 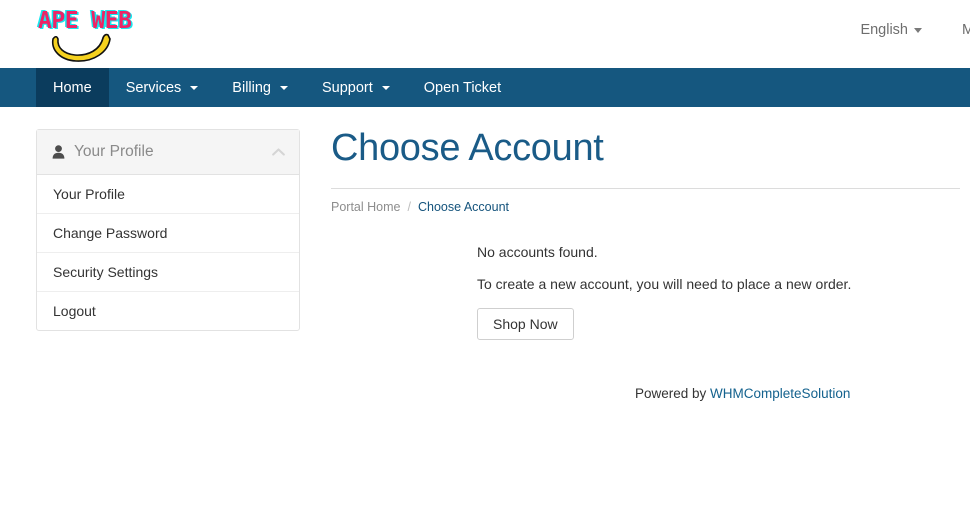 I want to click on no-accounts-message: No accounts found., so click(x=537, y=251).